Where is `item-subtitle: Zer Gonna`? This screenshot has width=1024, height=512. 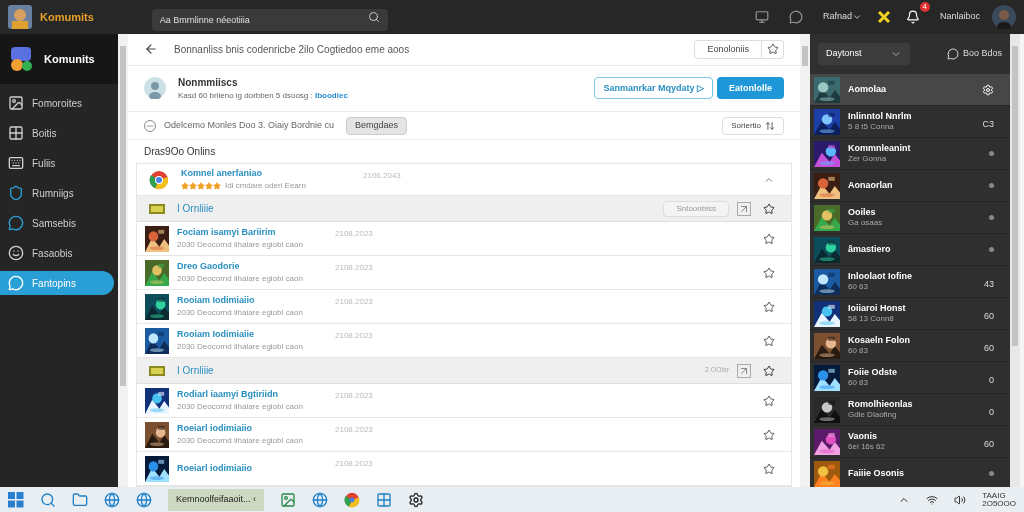
item-subtitle: Zer Gonna is located at coordinates (868, 159).